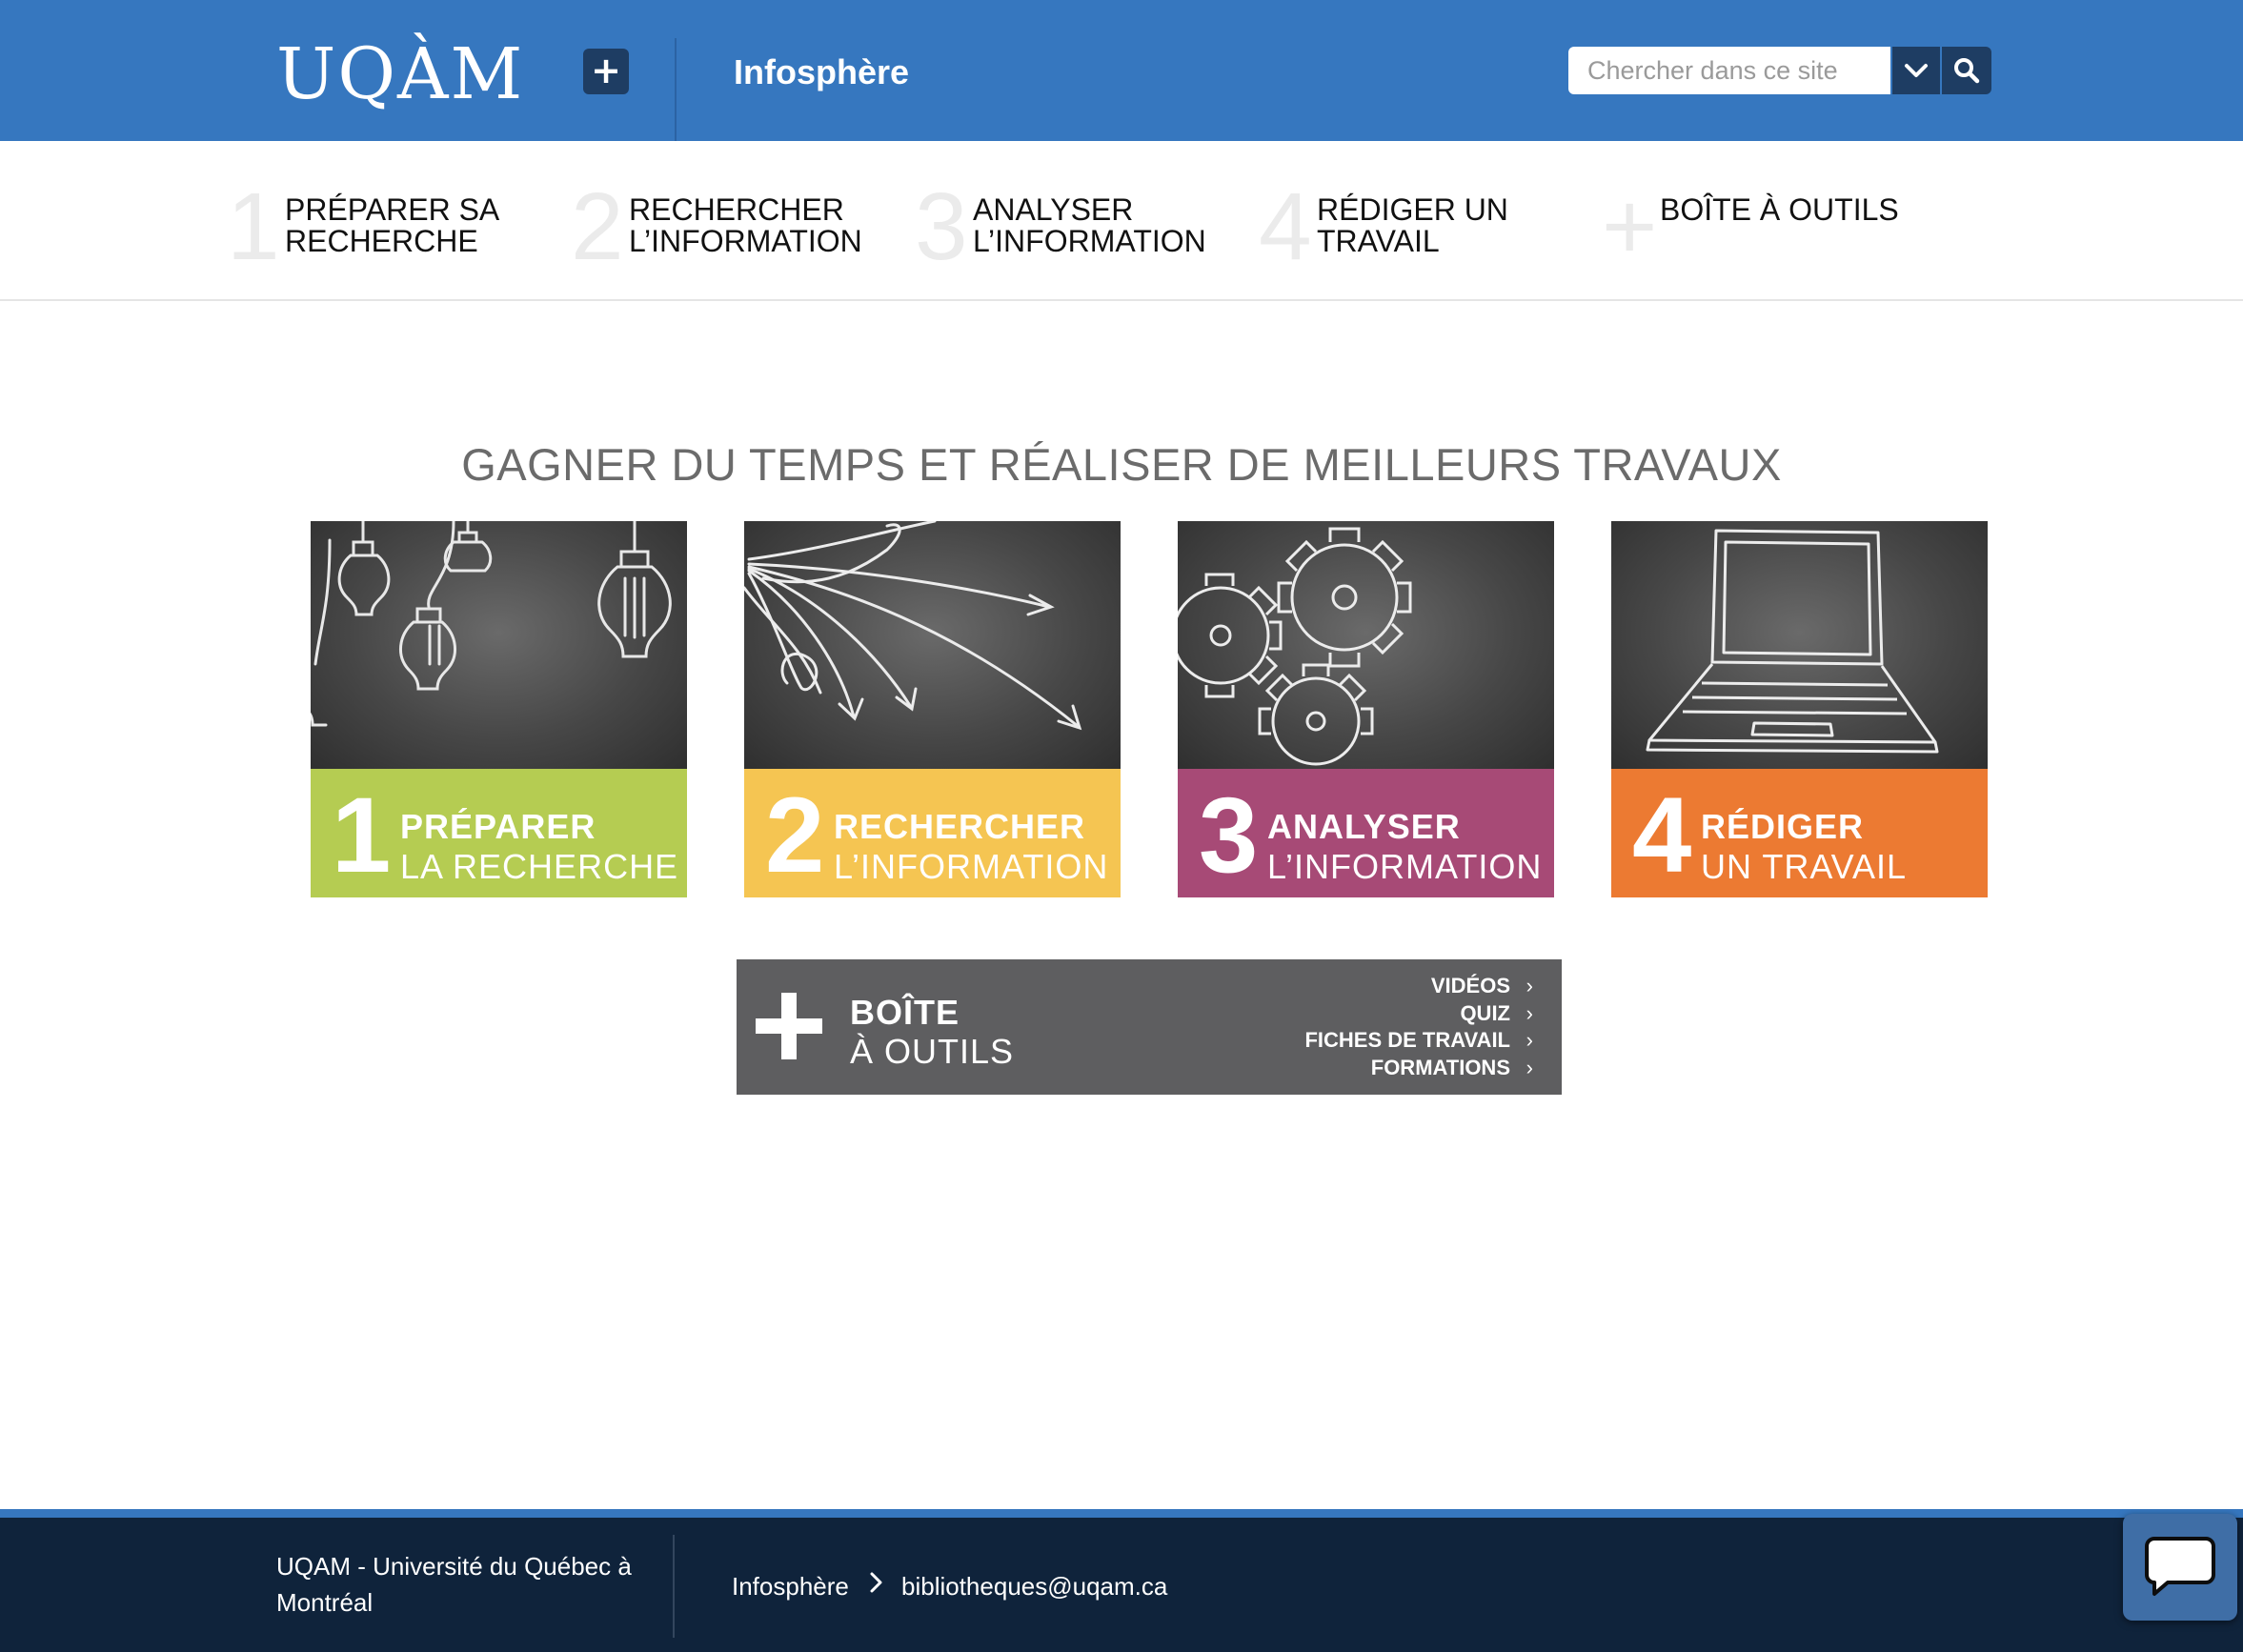  Describe the element at coordinates (1364, 826) in the screenshot. I see `card-title: ANALYSER` at that location.